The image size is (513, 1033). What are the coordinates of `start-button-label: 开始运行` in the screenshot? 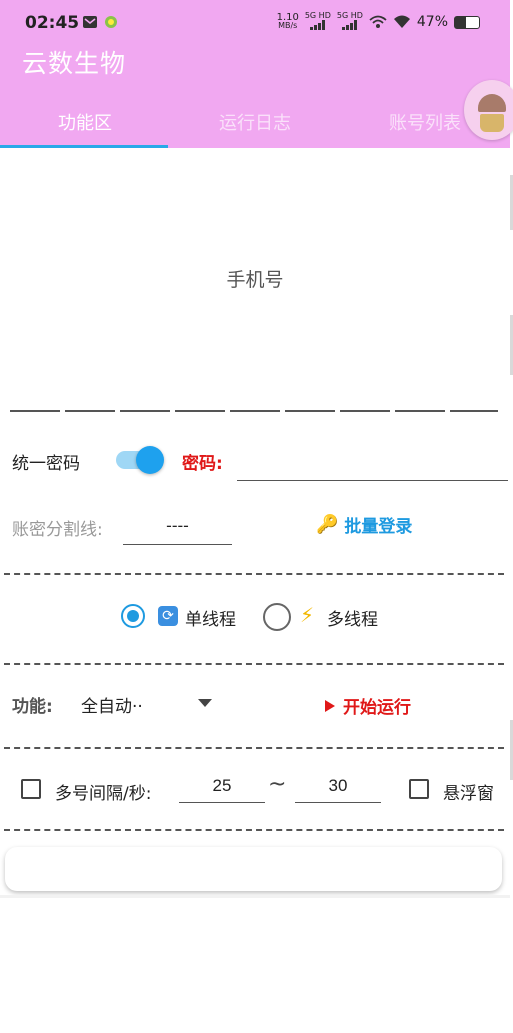 It's located at (377, 708).